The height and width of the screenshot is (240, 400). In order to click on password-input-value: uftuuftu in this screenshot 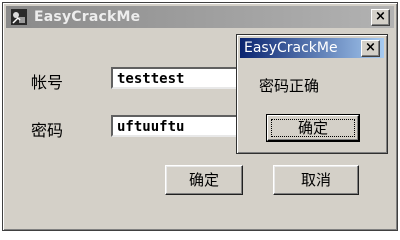, I will do `click(151, 127)`.